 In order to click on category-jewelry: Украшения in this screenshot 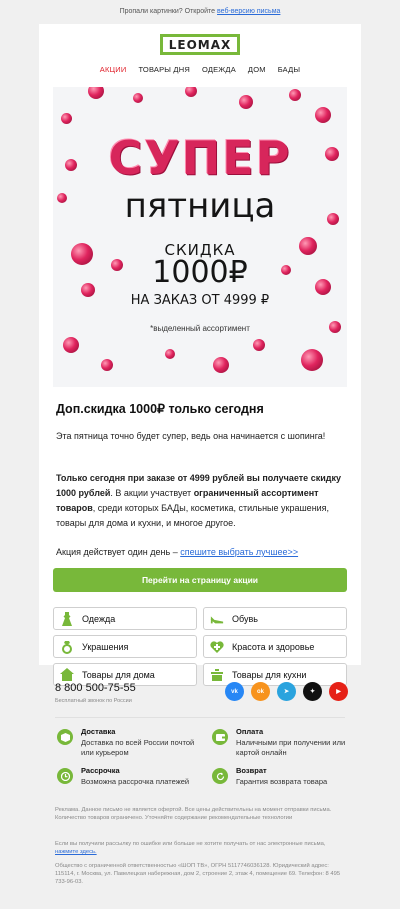, I will do `click(125, 646)`.